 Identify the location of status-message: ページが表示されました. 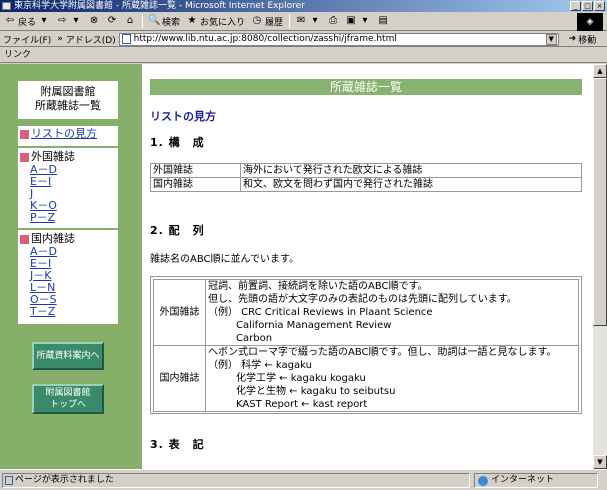
(236, 480).